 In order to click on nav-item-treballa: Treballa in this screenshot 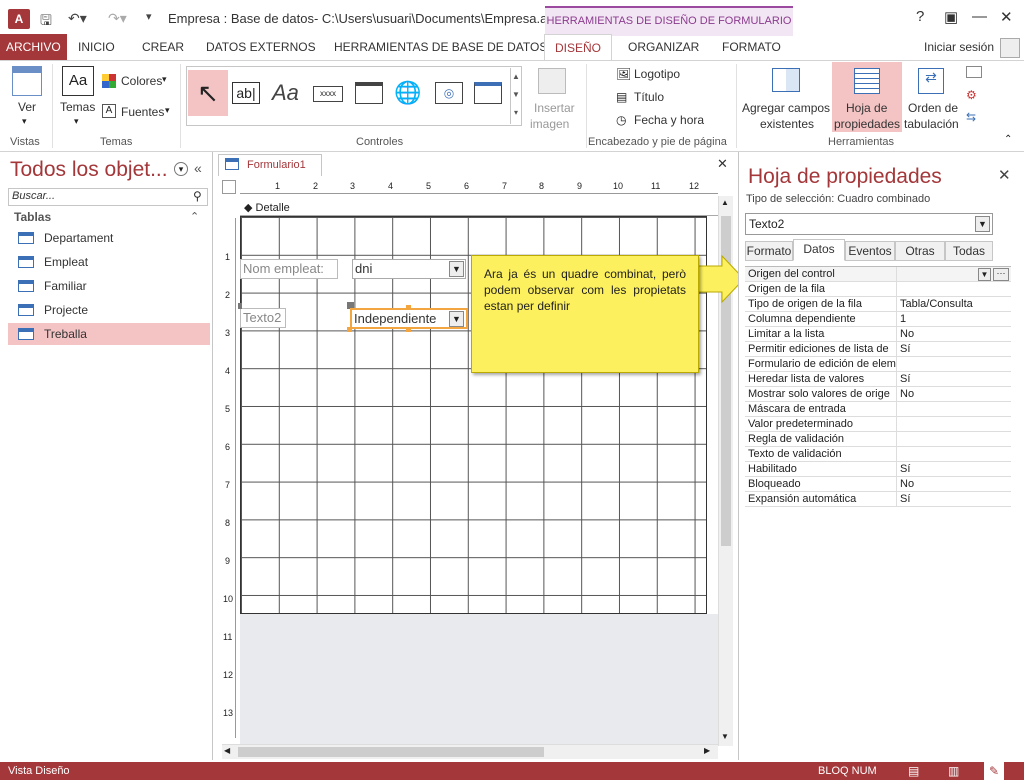, I will do `click(109, 334)`.